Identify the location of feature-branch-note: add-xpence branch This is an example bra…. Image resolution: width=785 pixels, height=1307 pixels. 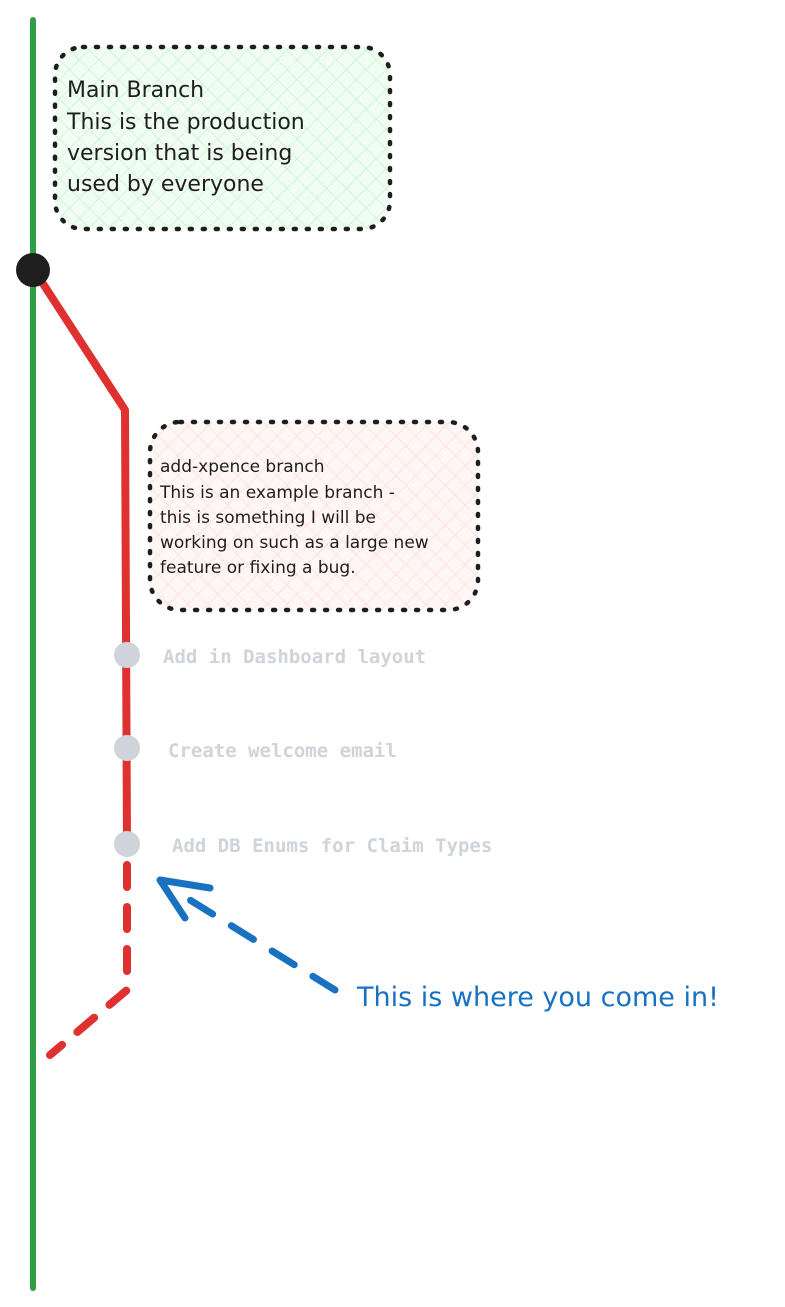
(314, 516).